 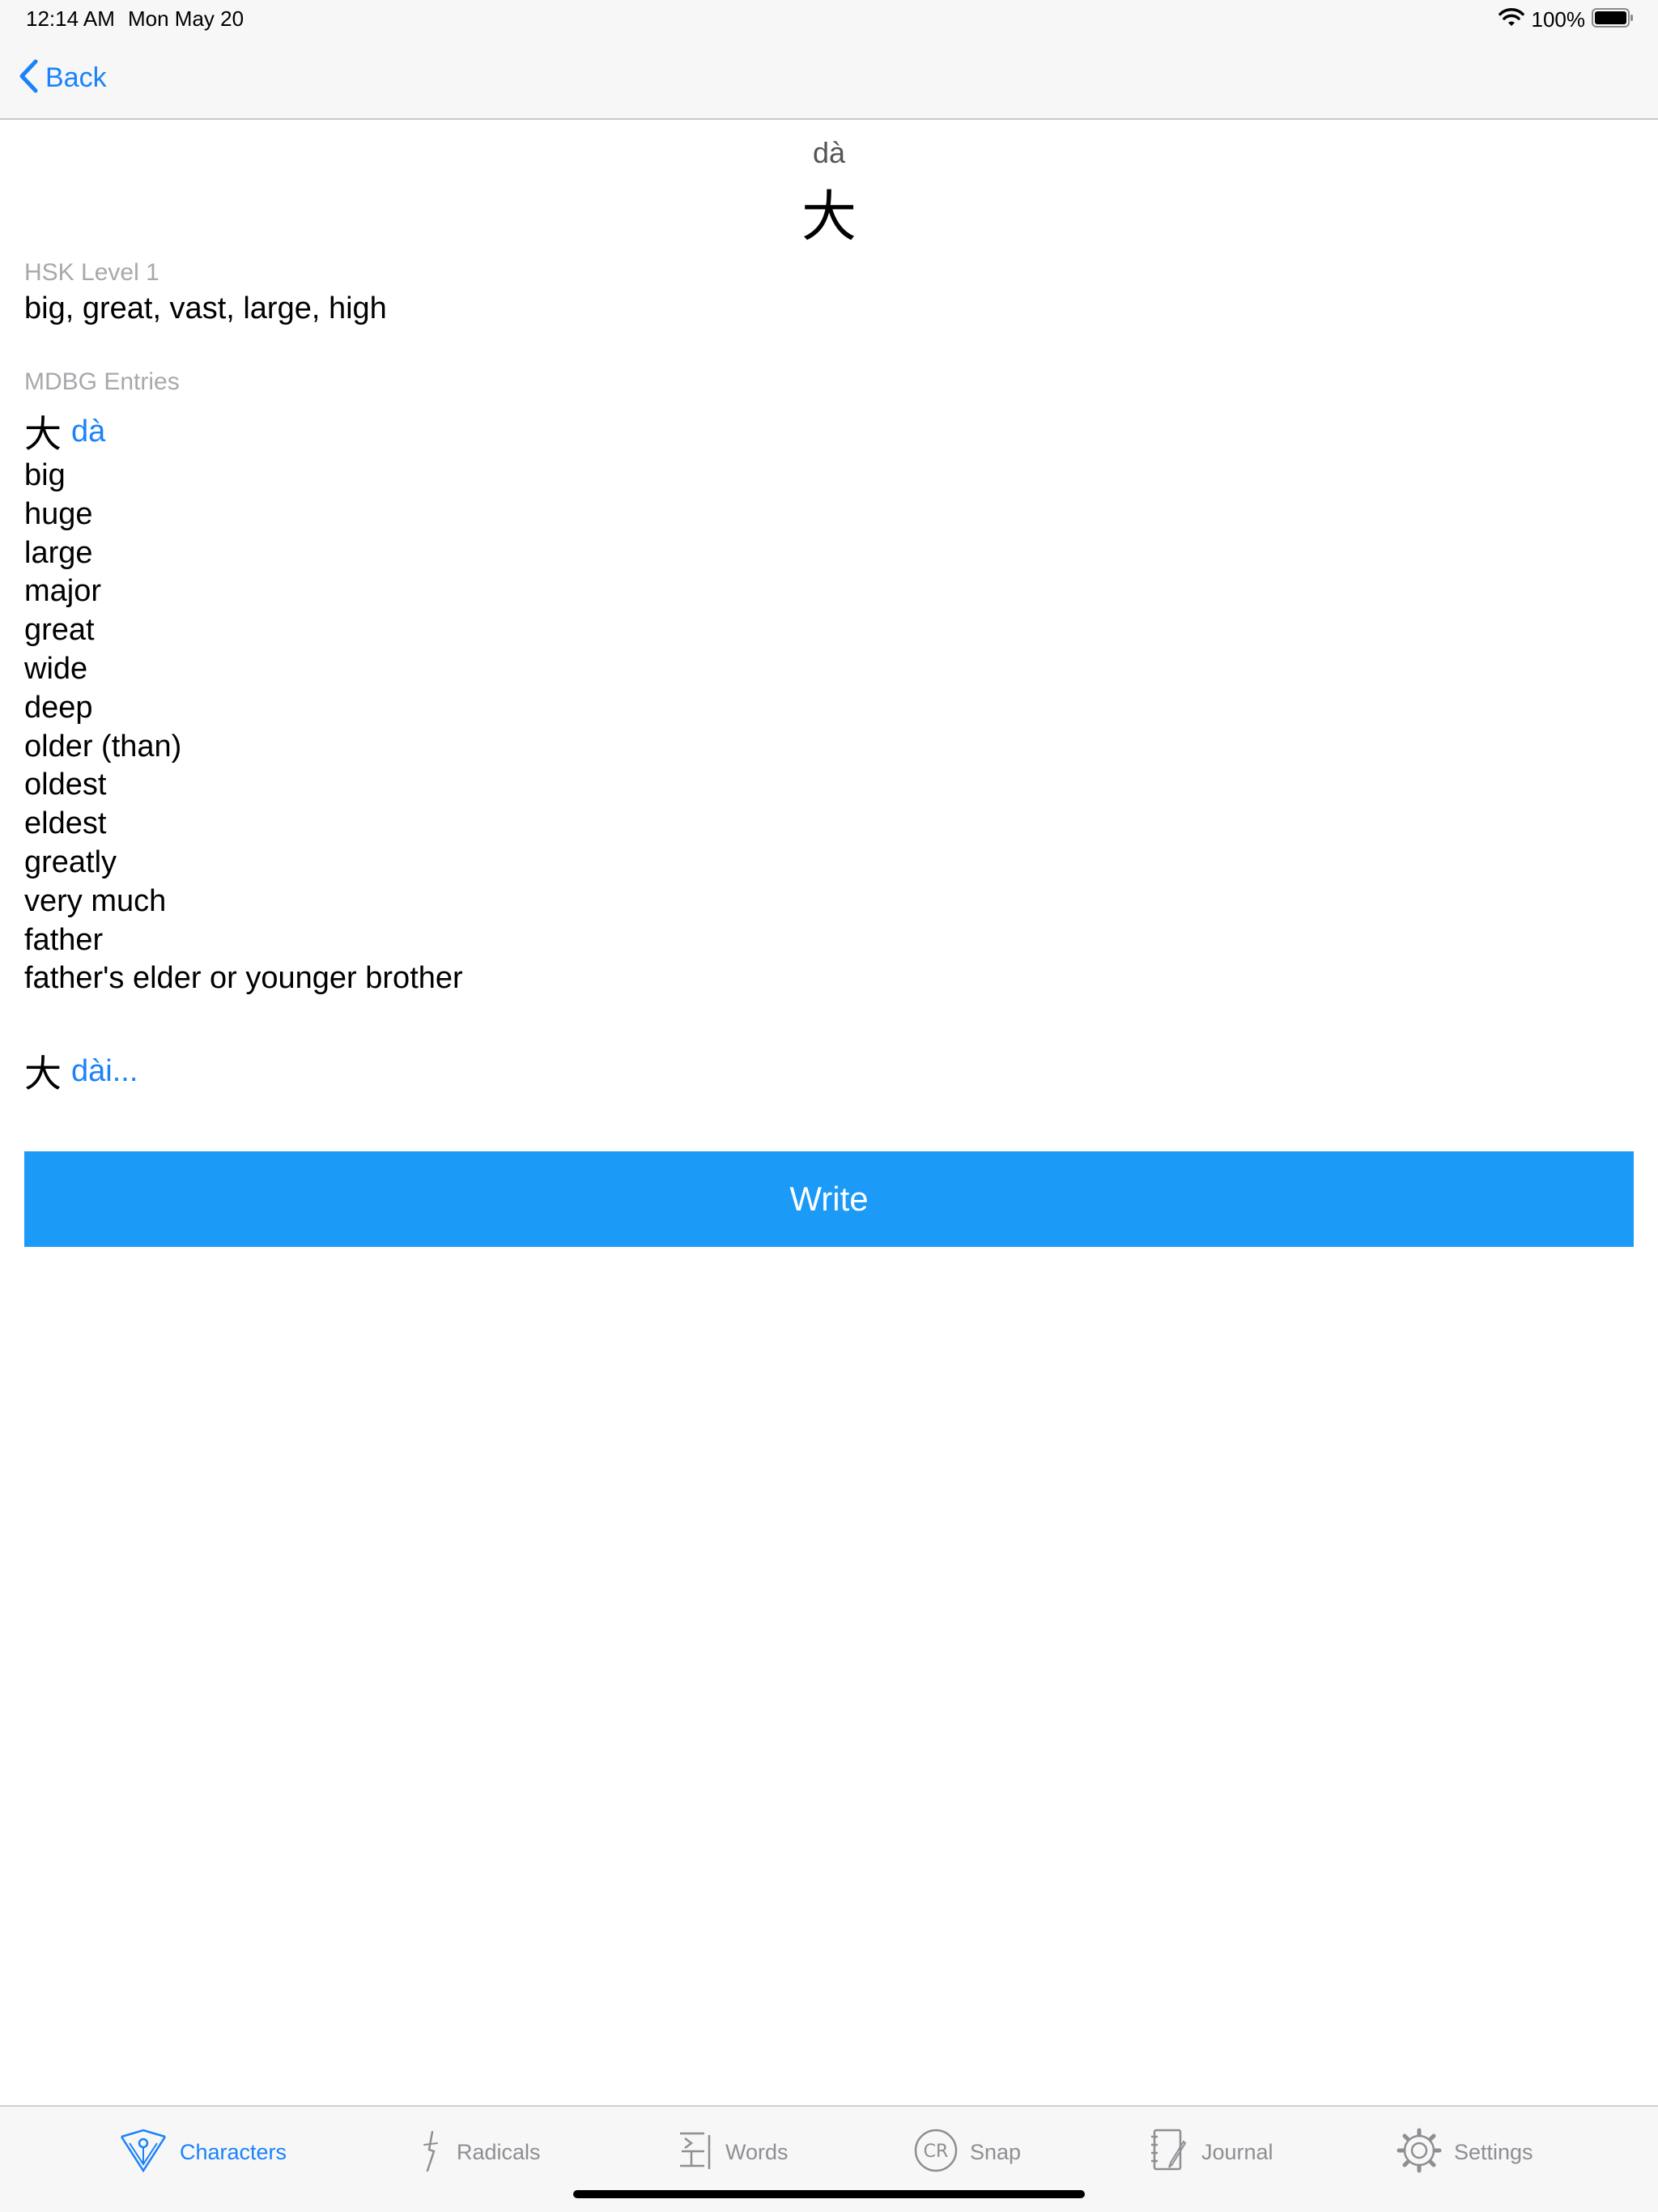 What do you see at coordinates (95, 901) in the screenshot?
I see `definition-item: very much` at bounding box center [95, 901].